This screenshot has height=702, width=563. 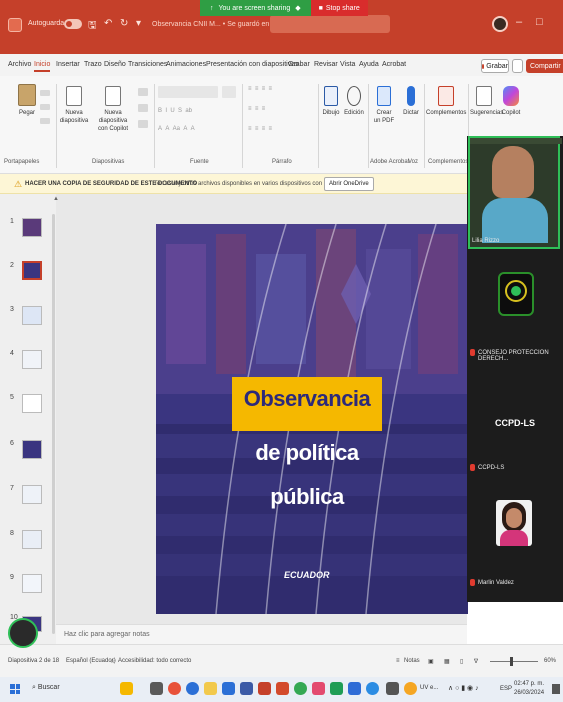 What do you see at coordinates (23, 633) in the screenshot?
I see `meeting-floating-avatar` at bounding box center [23, 633].